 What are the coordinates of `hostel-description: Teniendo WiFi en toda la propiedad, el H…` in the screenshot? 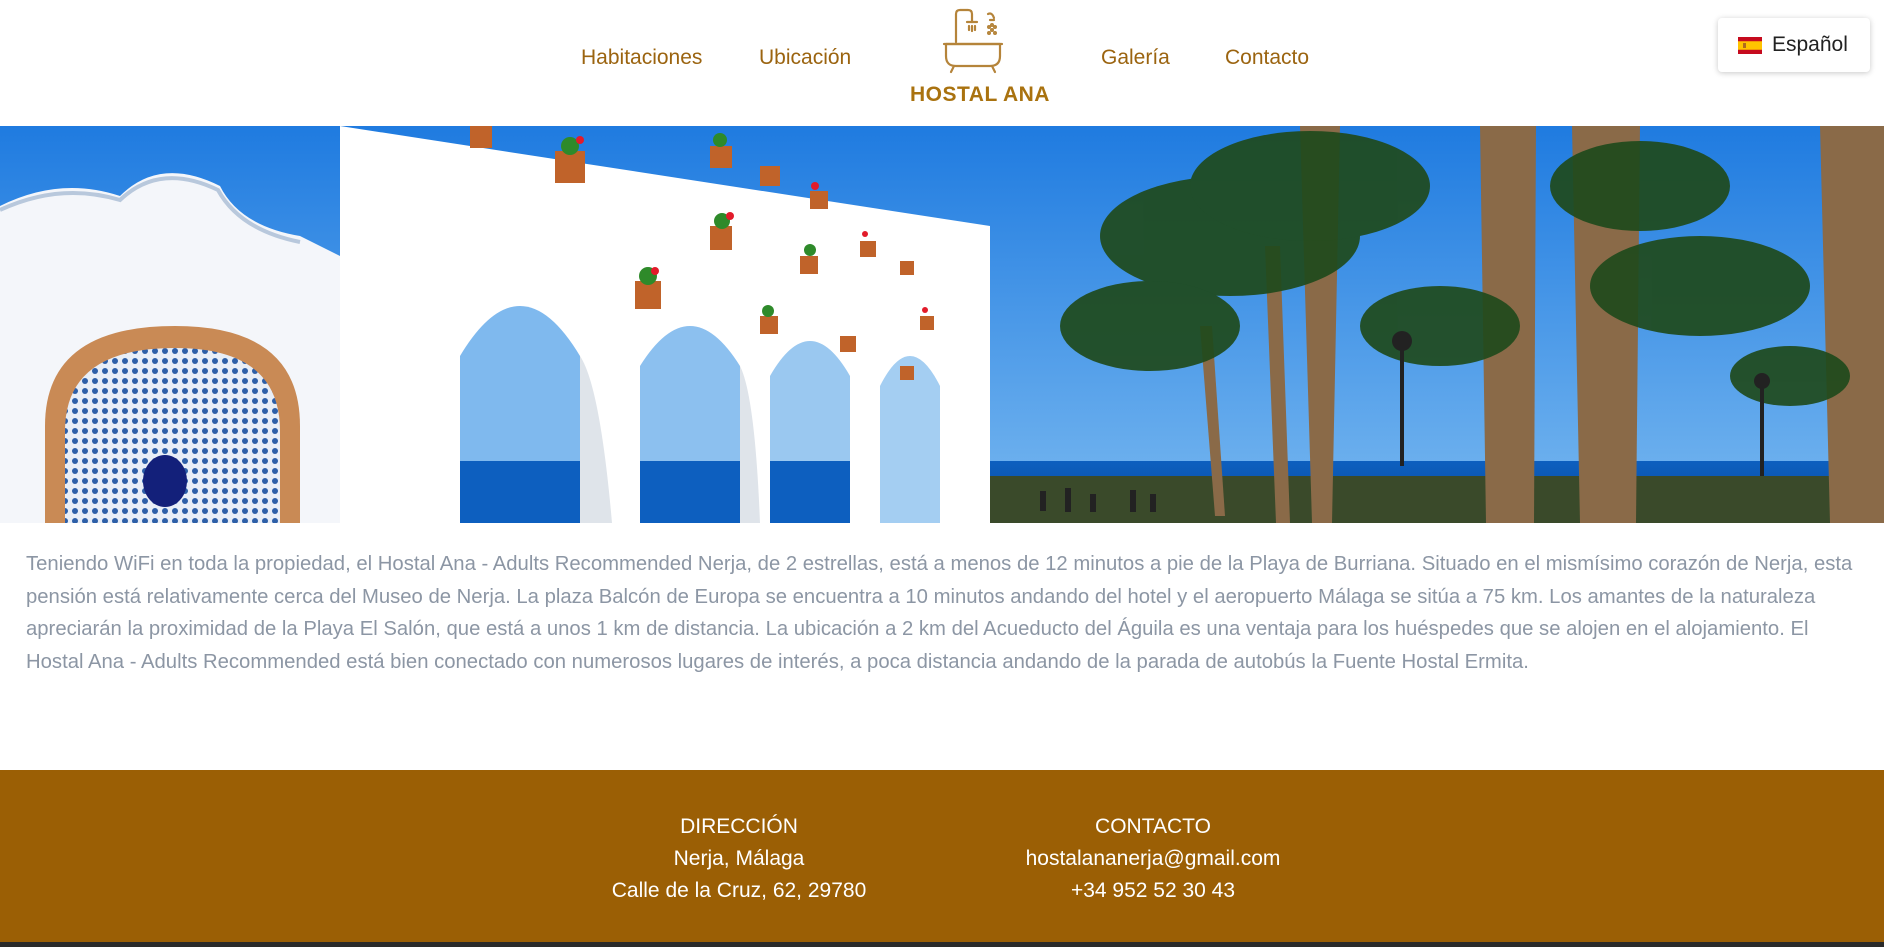 It's located at (939, 613).